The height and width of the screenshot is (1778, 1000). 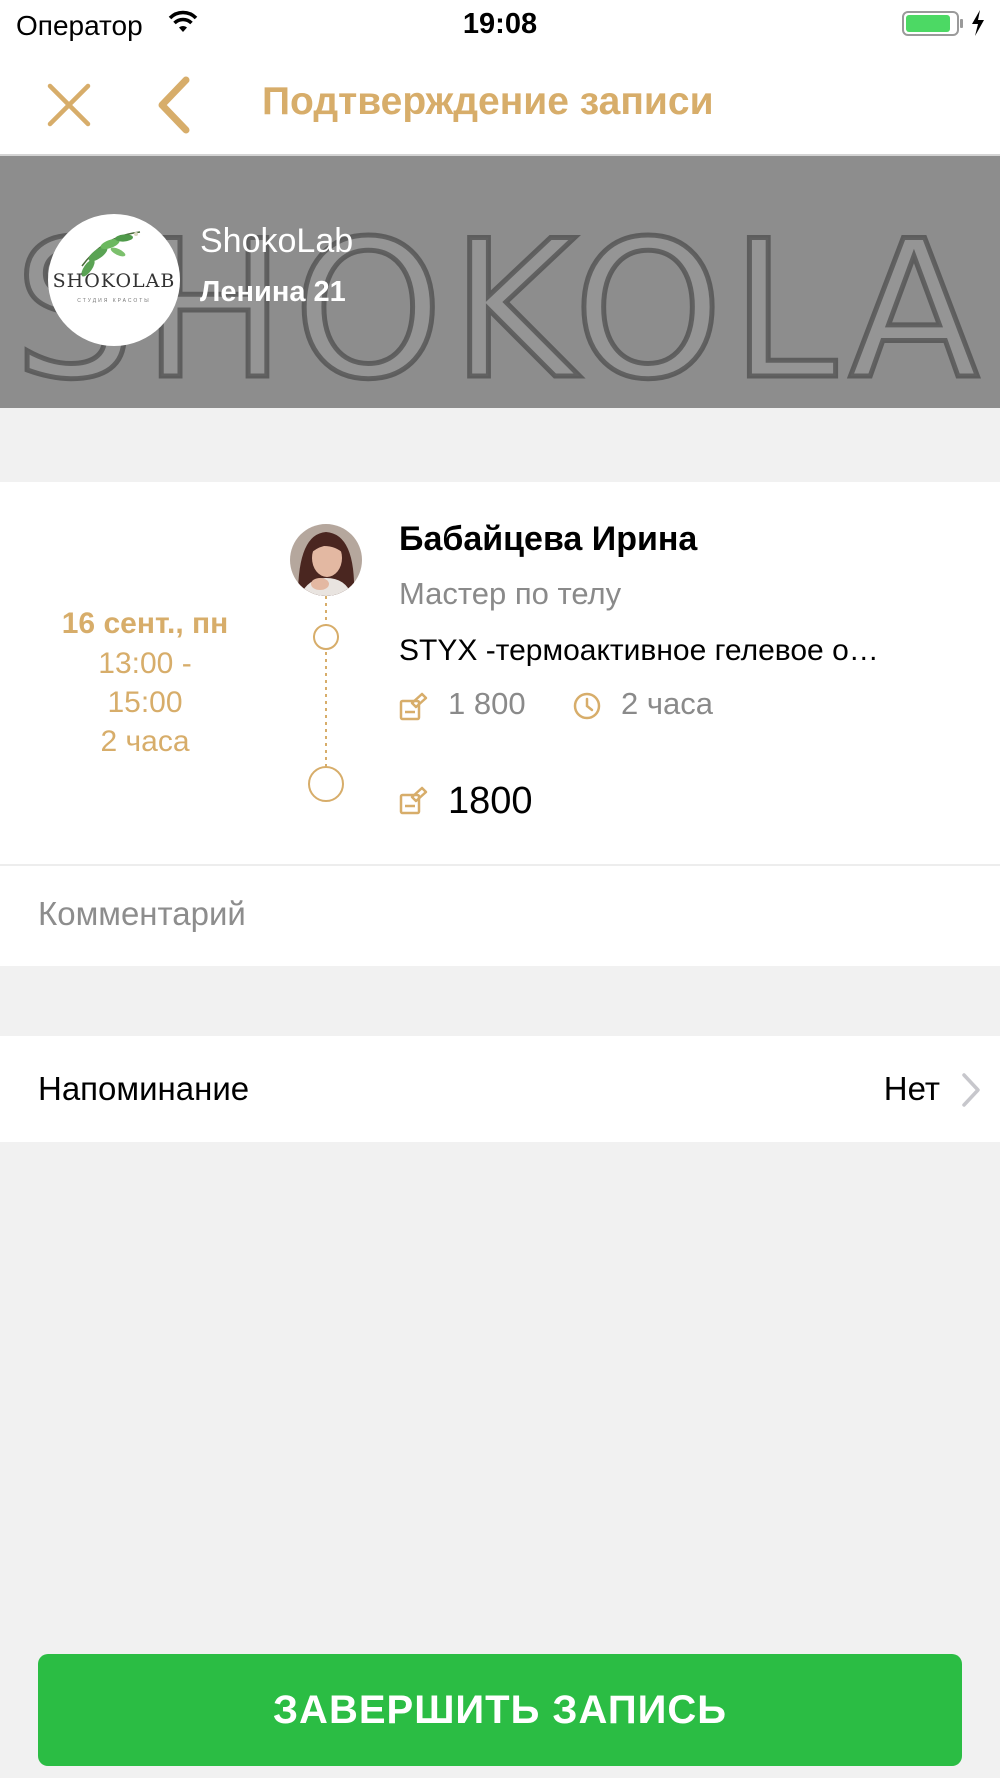 What do you see at coordinates (510, 593) in the screenshot?
I see `master-role: Мастер по телу` at bounding box center [510, 593].